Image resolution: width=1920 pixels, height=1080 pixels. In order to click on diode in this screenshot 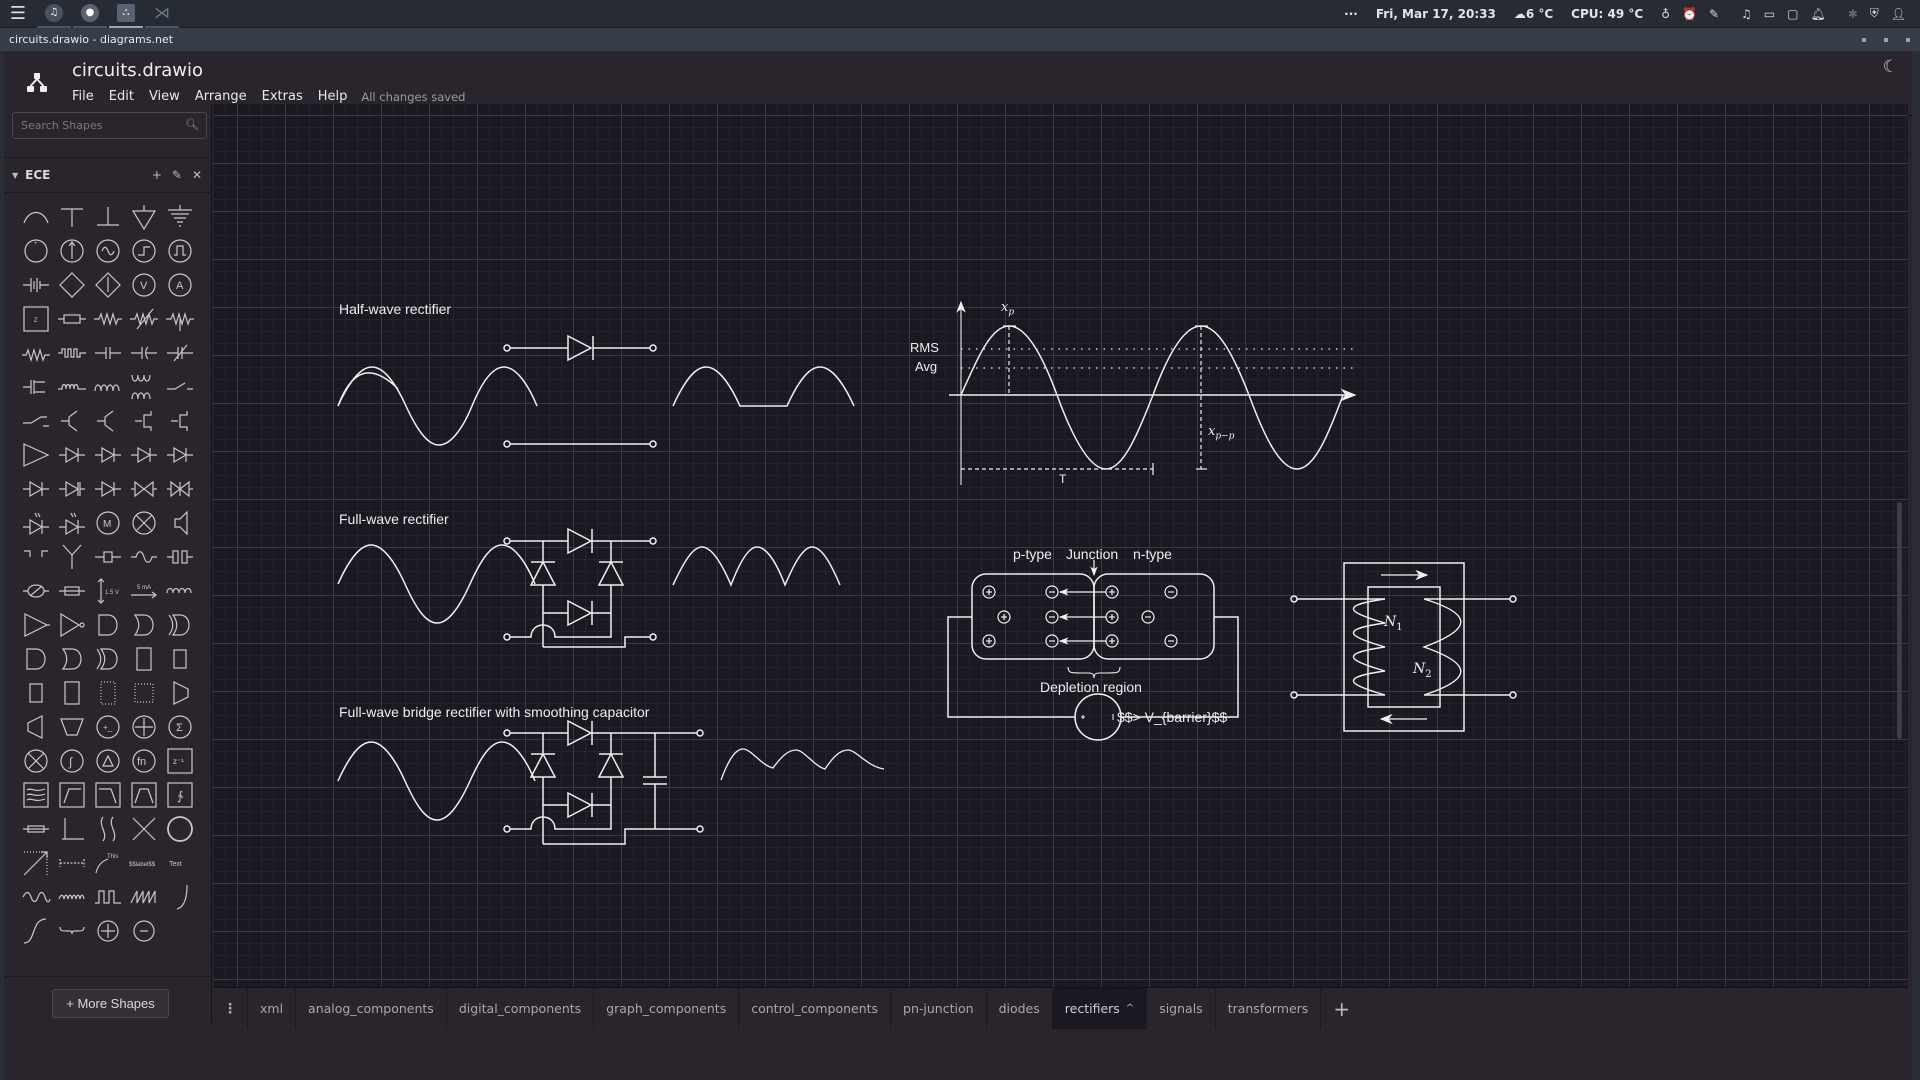, I will do `click(580, 348)`.